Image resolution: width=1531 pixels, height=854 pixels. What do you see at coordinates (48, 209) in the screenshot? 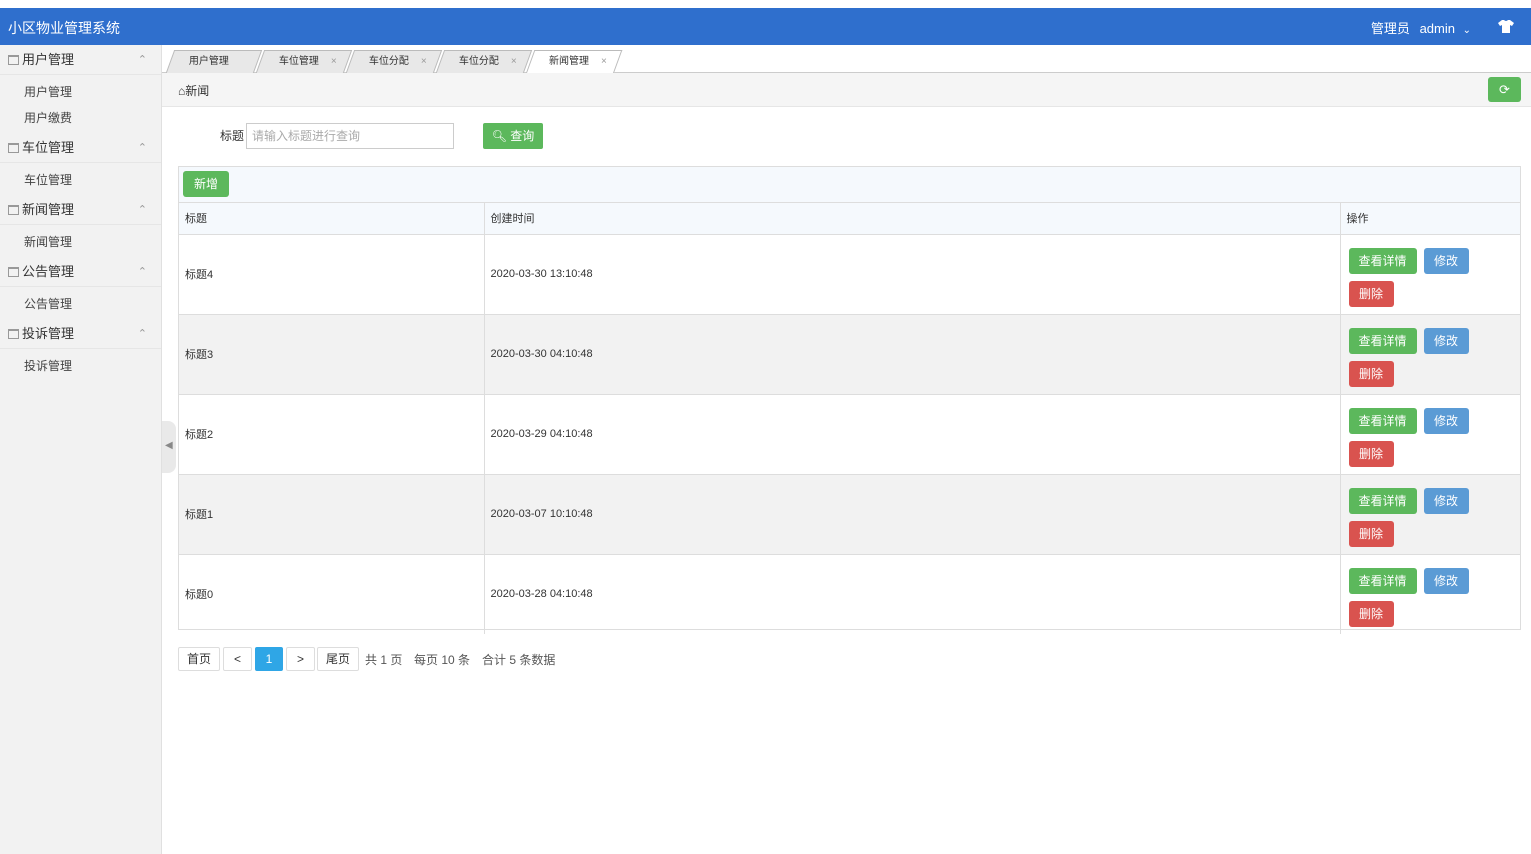
I see `sidebar-group-label: 新闻管理` at bounding box center [48, 209].